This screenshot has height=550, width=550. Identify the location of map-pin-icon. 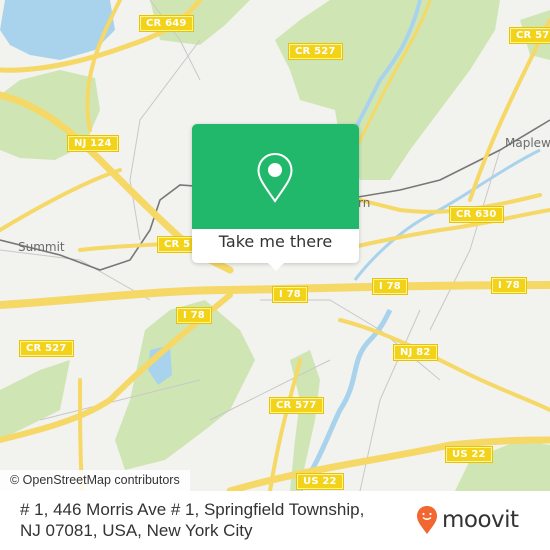
(275, 177).